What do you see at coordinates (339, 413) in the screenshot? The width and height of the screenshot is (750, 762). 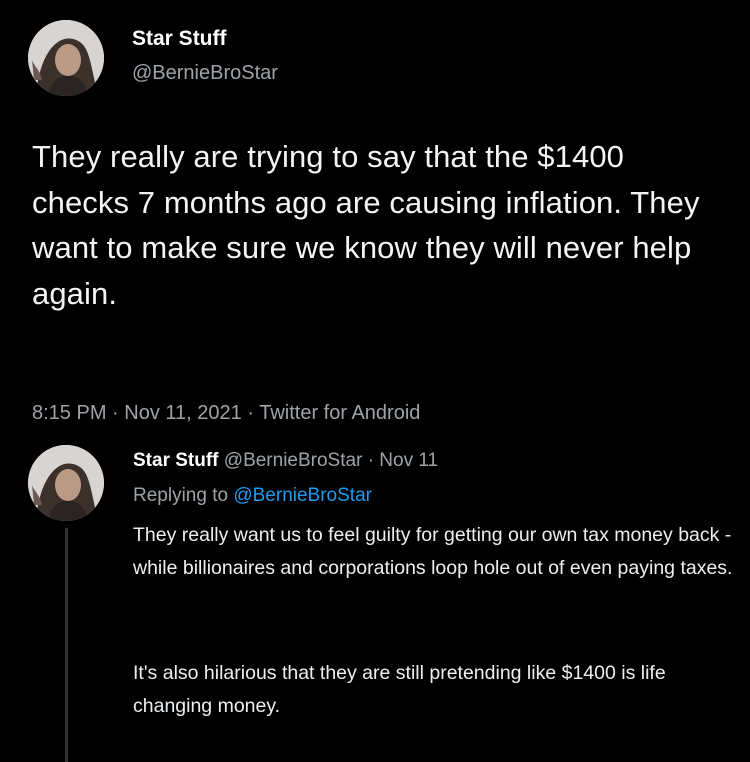 I see `tweet-source: Twitter for Android` at bounding box center [339, 413].